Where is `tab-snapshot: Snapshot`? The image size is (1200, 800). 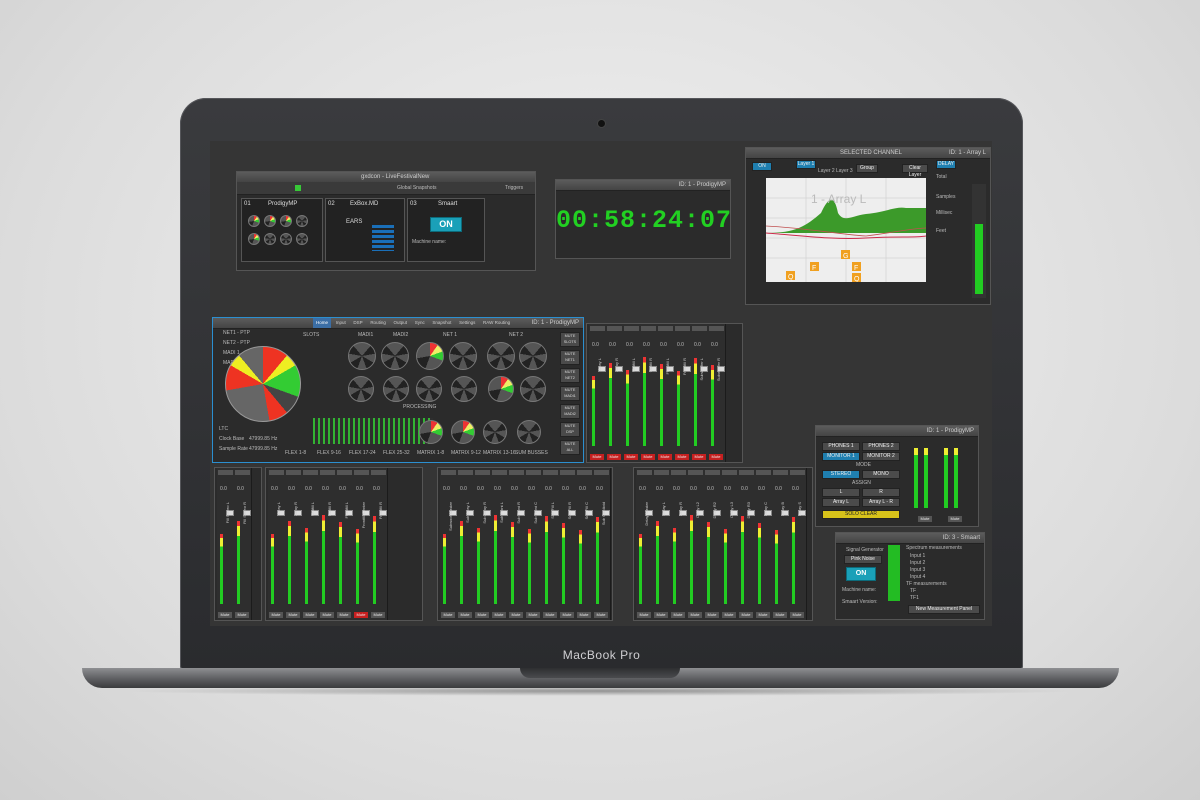
tab-snapshot: Snapshot is located at coordinates (441, 323).